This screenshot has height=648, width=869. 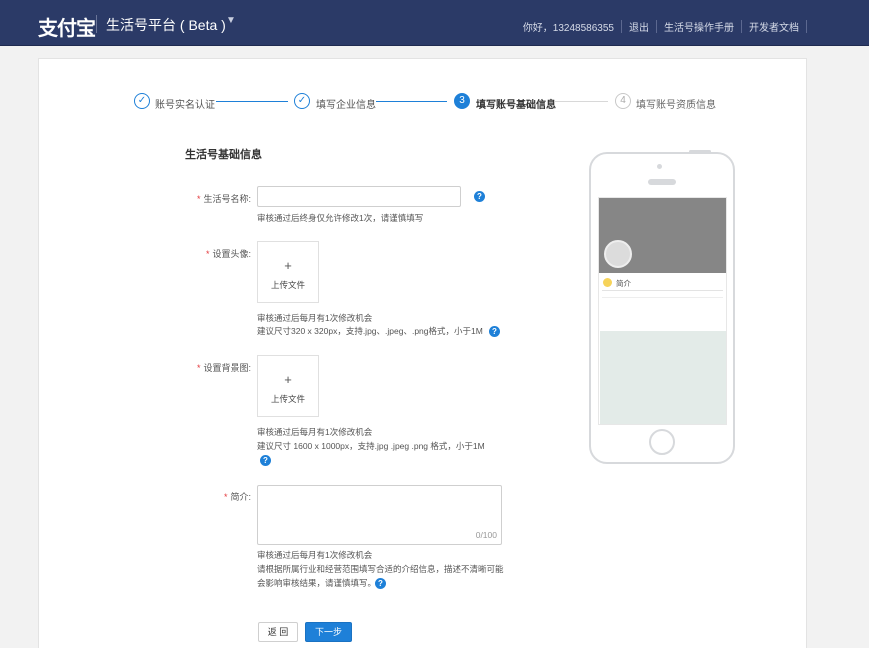 What do you see at coordinates (211, 253) in the screenshot?
I see `avatar-field-label: *设置头像:` at bounding box center [211, 253].